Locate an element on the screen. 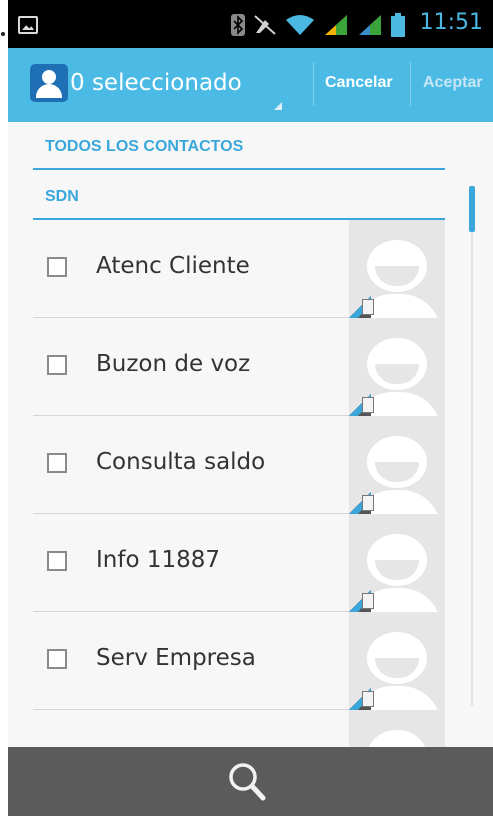  section-header-all-contacts: TODOS LOS CONTACTOS is located at coordinates (239, 146).